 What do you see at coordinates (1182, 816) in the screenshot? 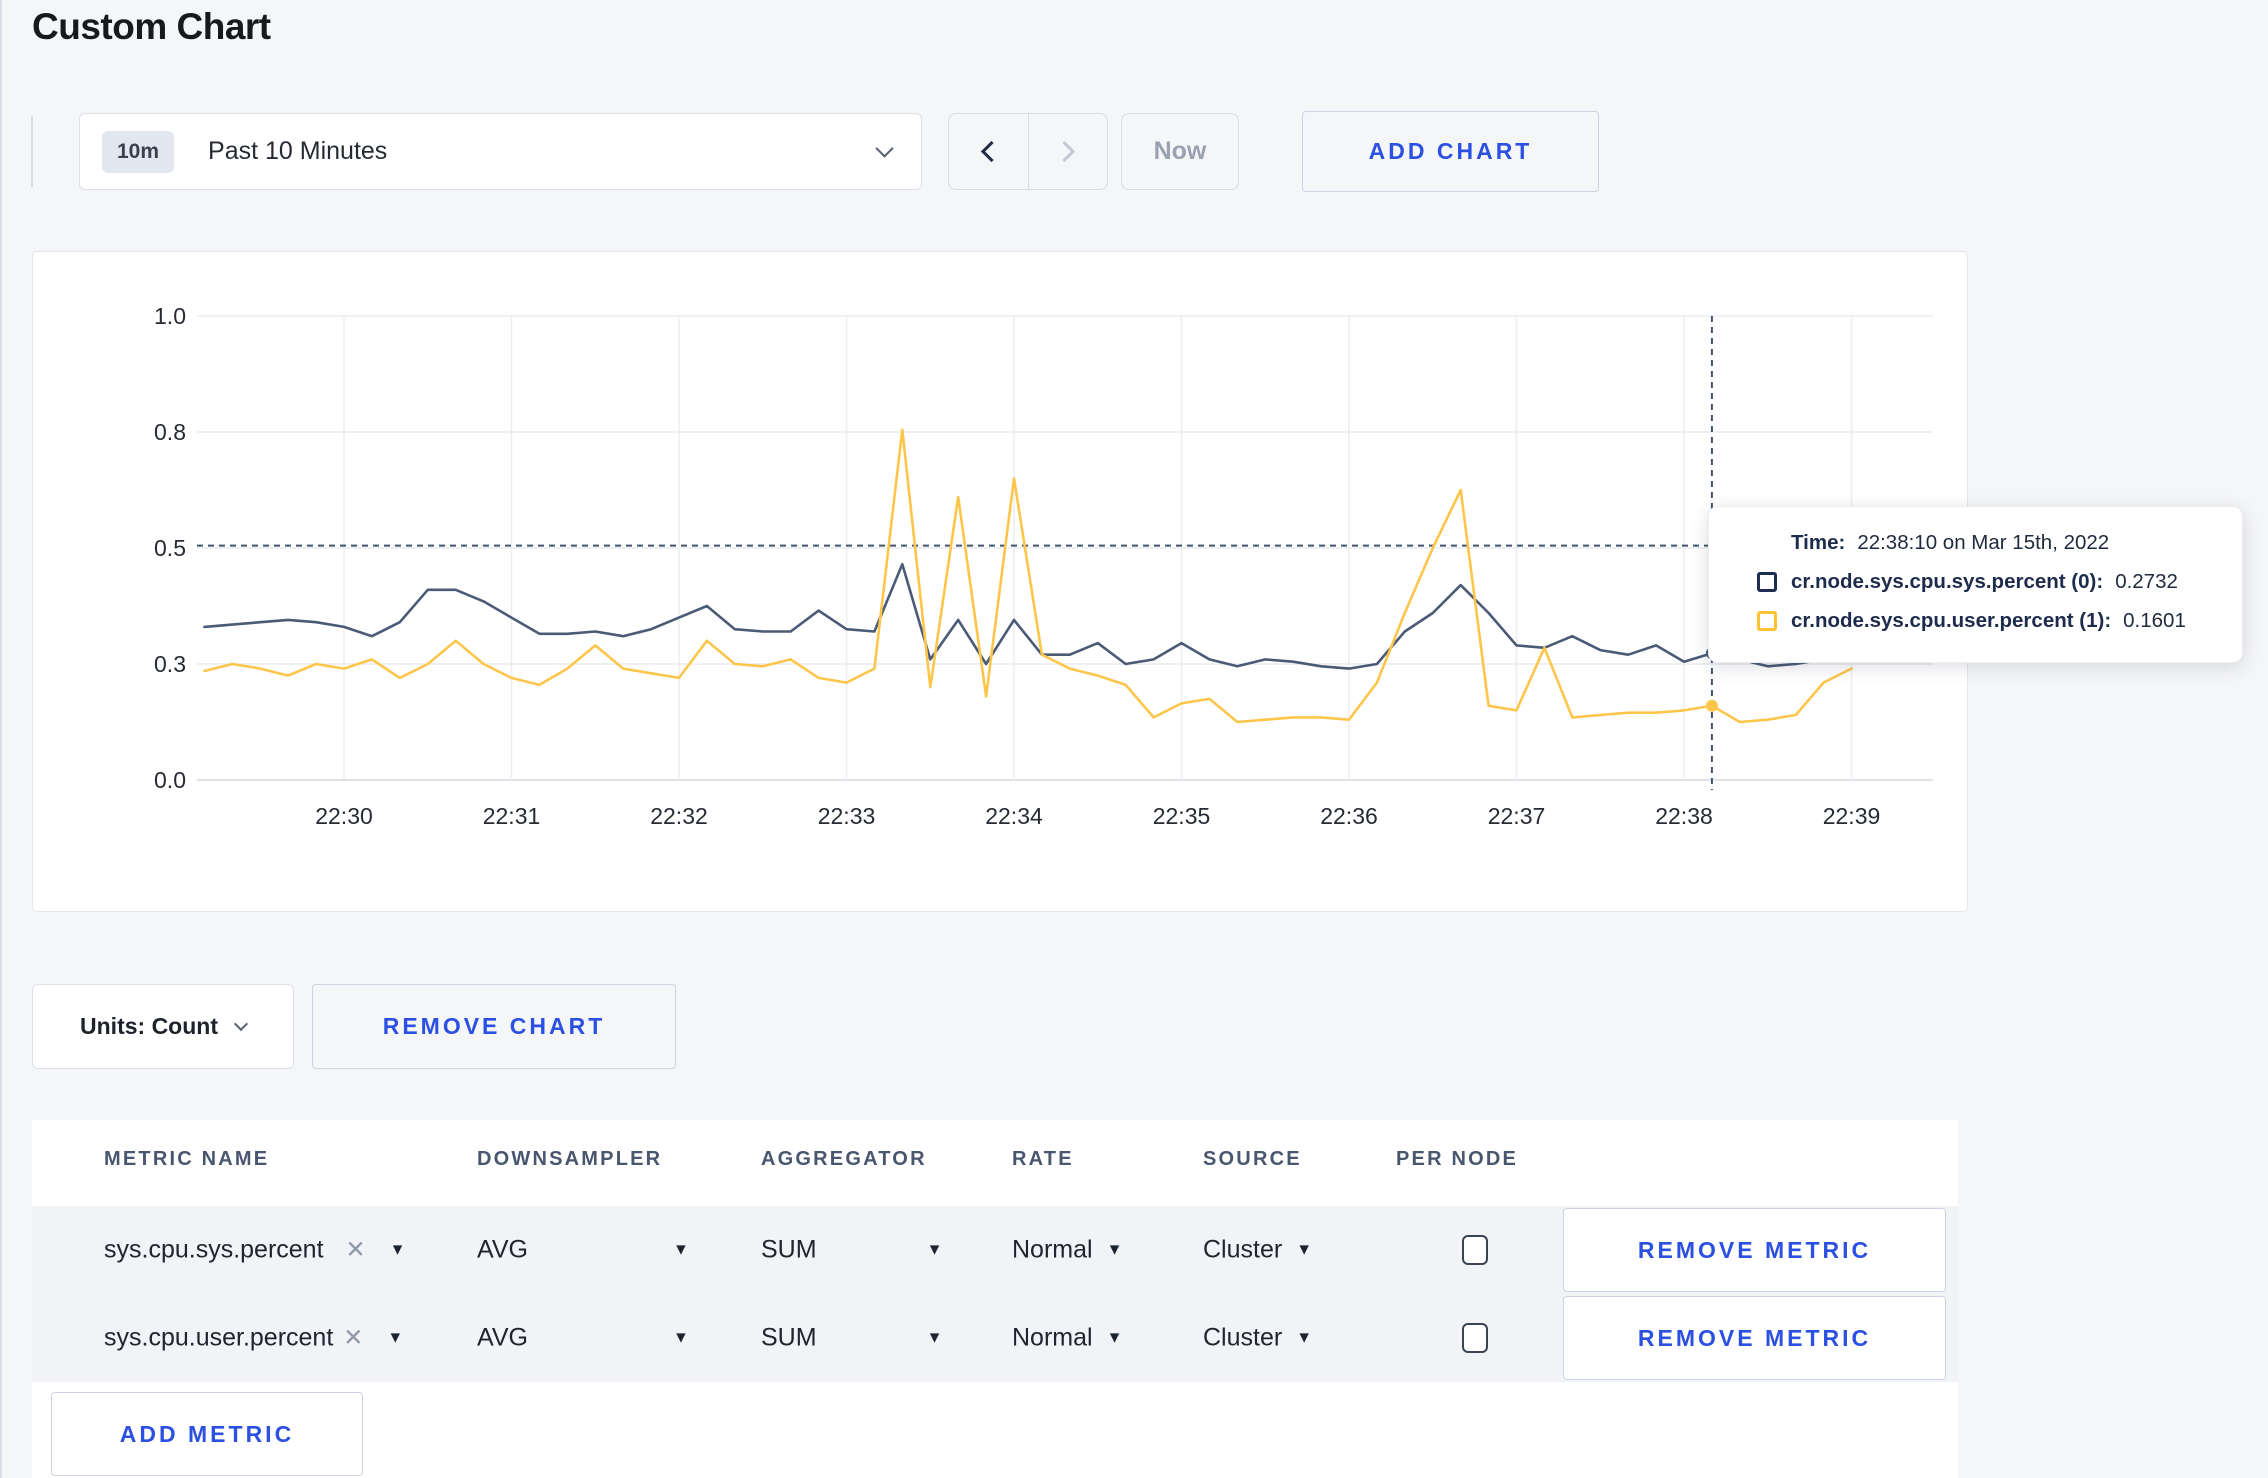
I see `svg-text: 22:35` at bounding box center [1182, 816].